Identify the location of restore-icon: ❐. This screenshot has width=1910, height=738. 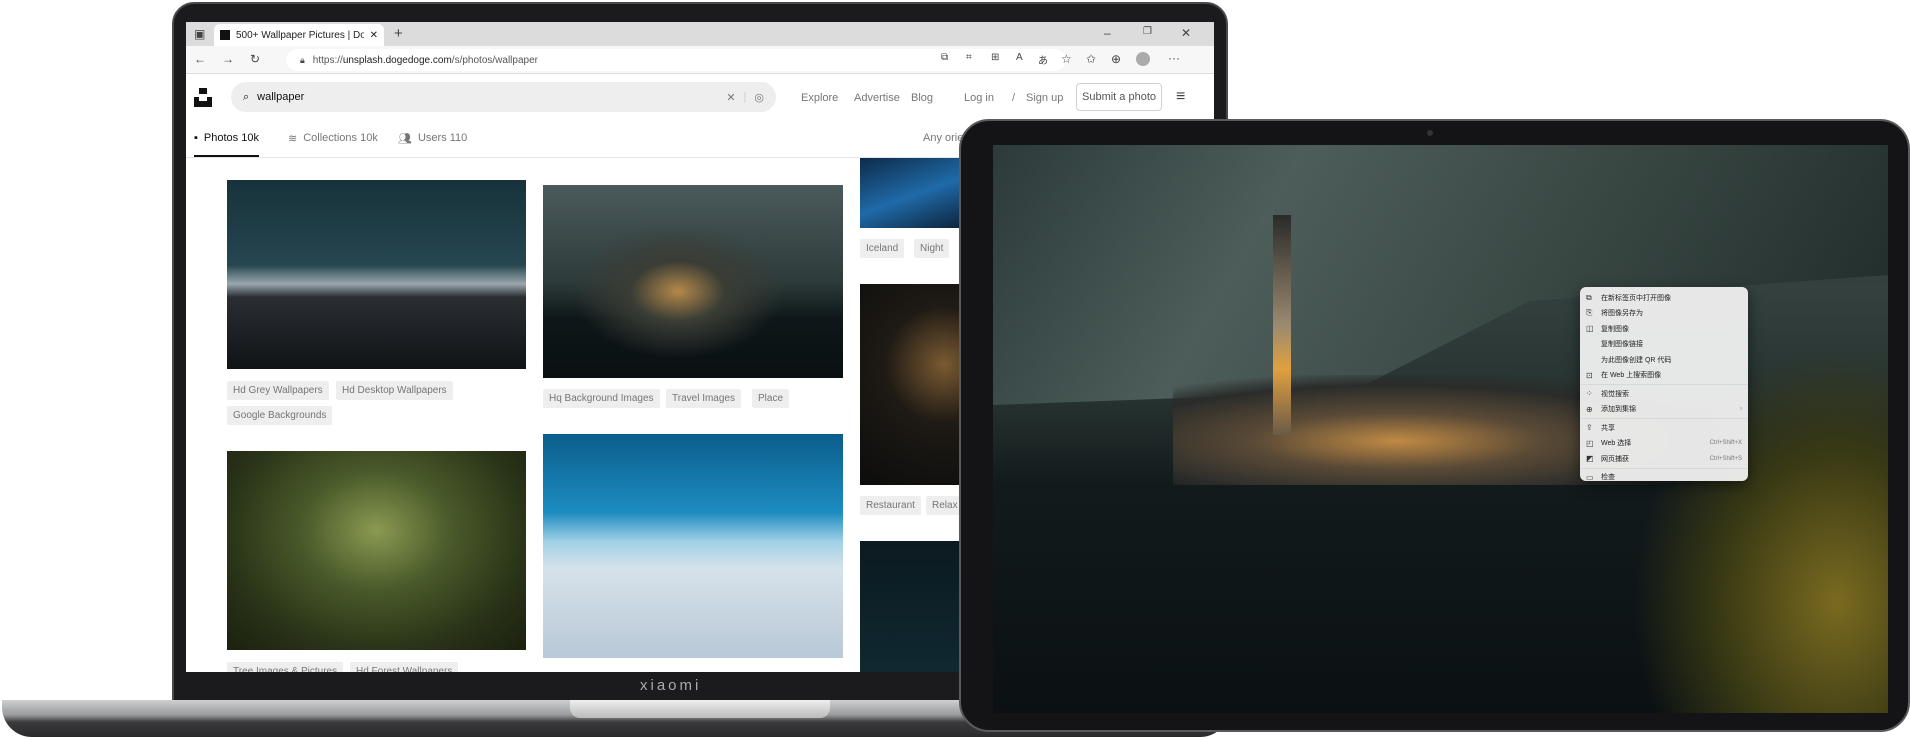
(1147, 31).